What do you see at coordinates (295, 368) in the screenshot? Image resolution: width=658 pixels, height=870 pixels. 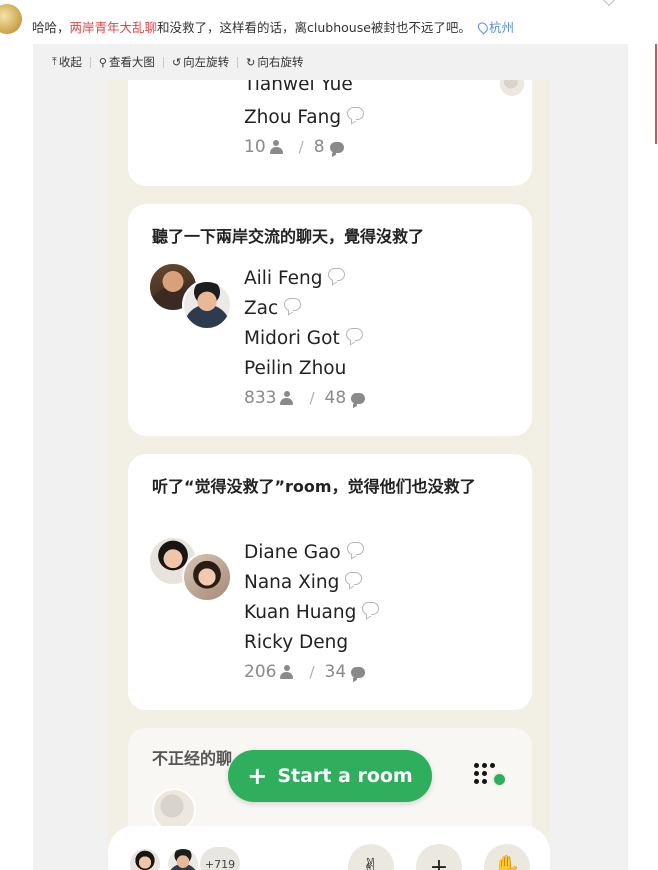 I see `speaker-name: Peilin Zhou` at bounding box center [295, 368].